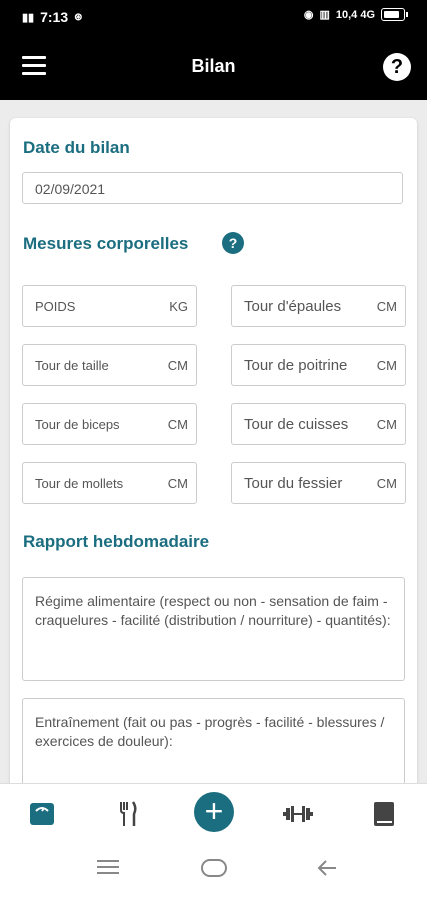  I want to click on back-button, so click(327, 870).